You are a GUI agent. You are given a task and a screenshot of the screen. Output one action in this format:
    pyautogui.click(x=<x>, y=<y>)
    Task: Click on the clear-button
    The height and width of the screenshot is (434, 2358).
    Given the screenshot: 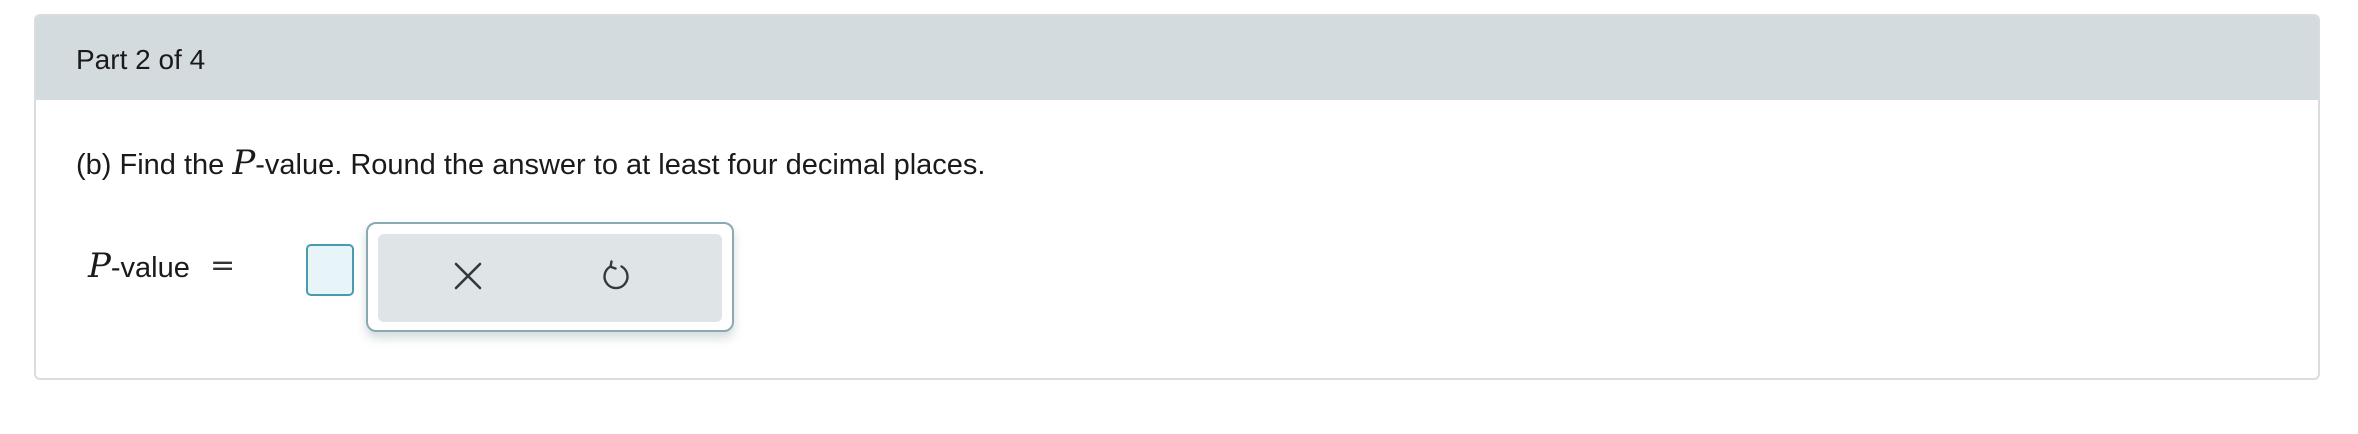 What is the action you would take?
    pyautogui.click(x=468, y=278)
    